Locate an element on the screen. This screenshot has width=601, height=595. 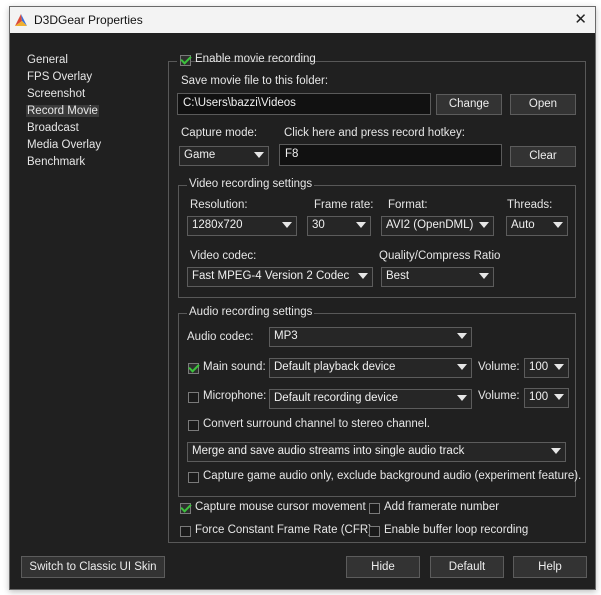
mic-volume-label: Volume: is located at coordinates (499, 396).